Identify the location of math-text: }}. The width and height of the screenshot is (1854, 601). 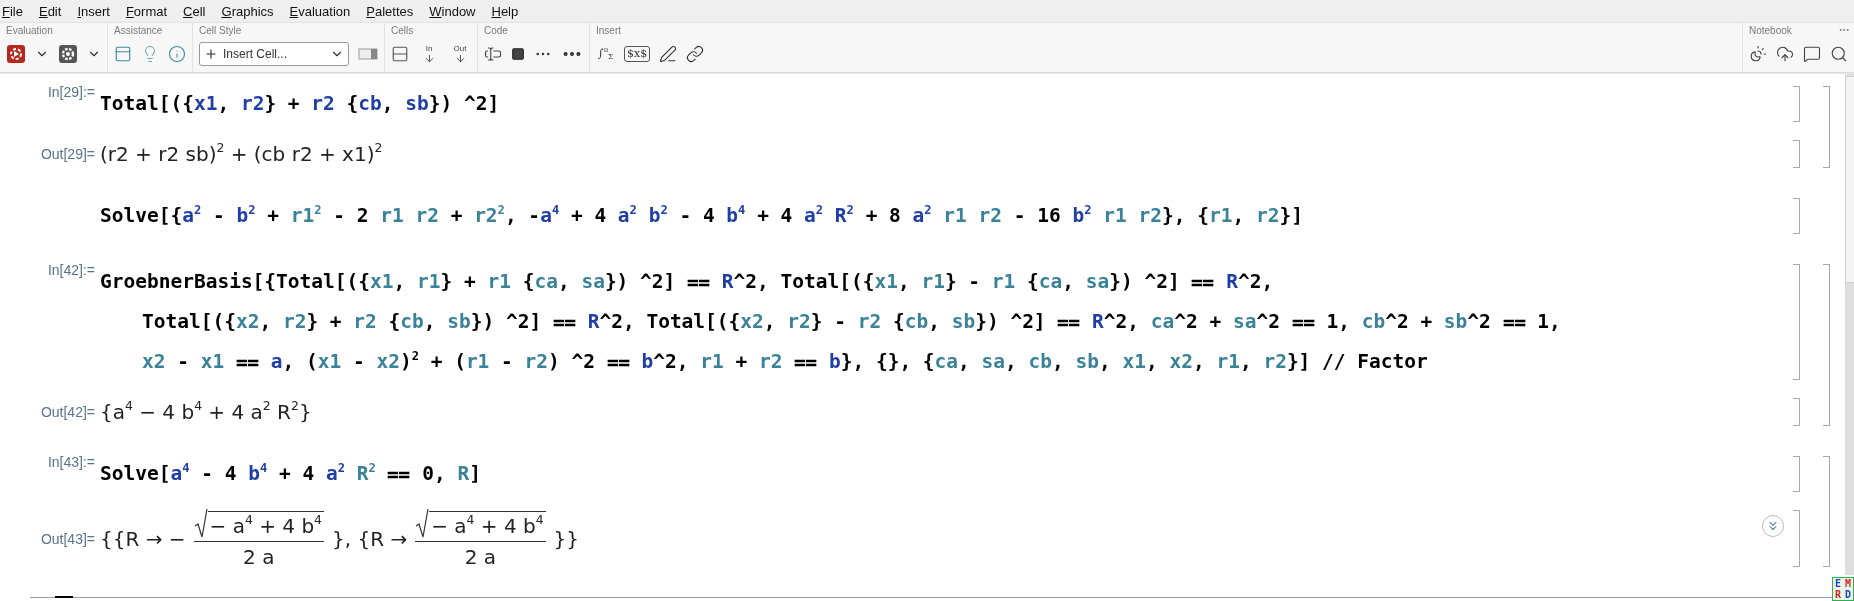
(566, 539).